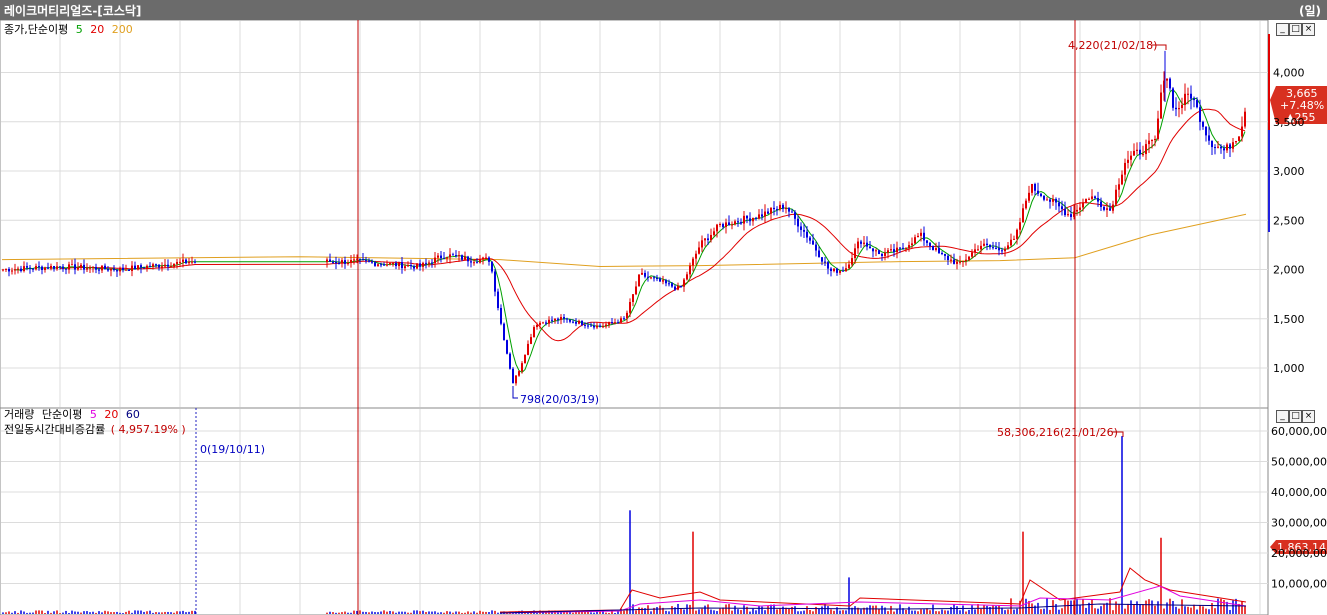 The width and height of the screenshot is (1327, 615). What do you see at coordinates (79, 29) in the screenshot?
I see `price-ma5-label: 5` at bounding box center [79, 29].